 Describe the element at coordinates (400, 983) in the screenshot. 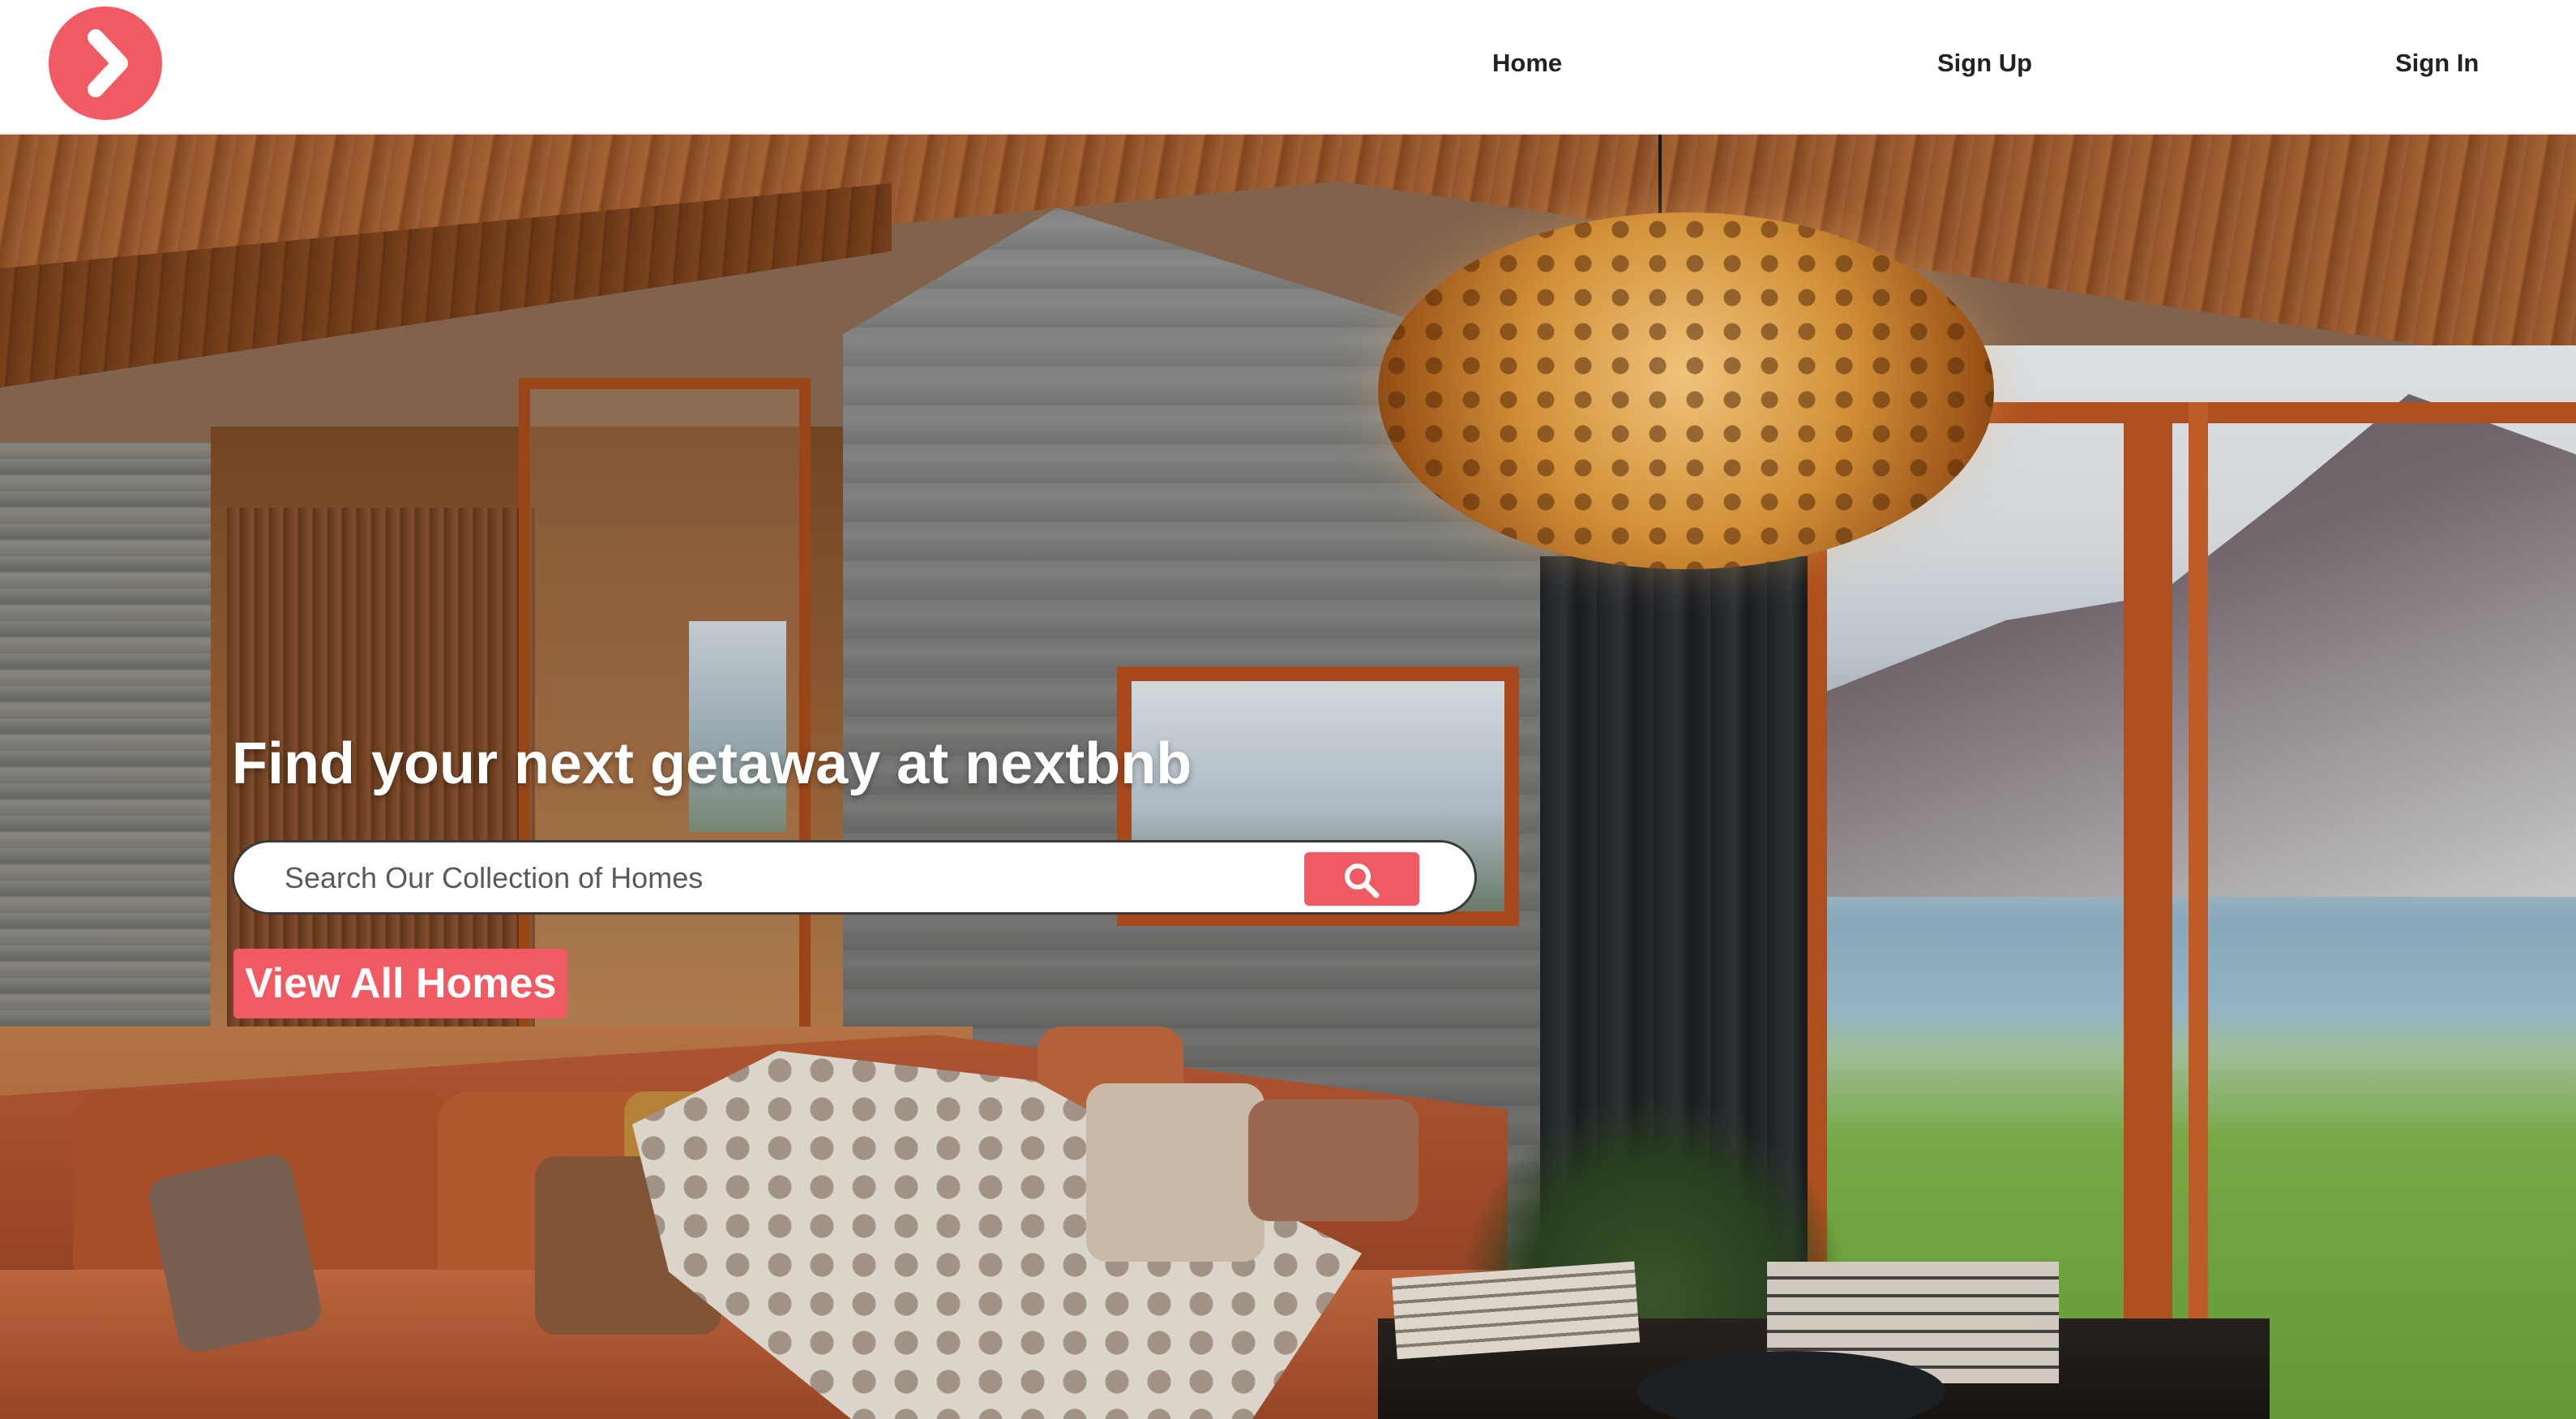

I see `view-all-homes-button: View All Homes` at that location.